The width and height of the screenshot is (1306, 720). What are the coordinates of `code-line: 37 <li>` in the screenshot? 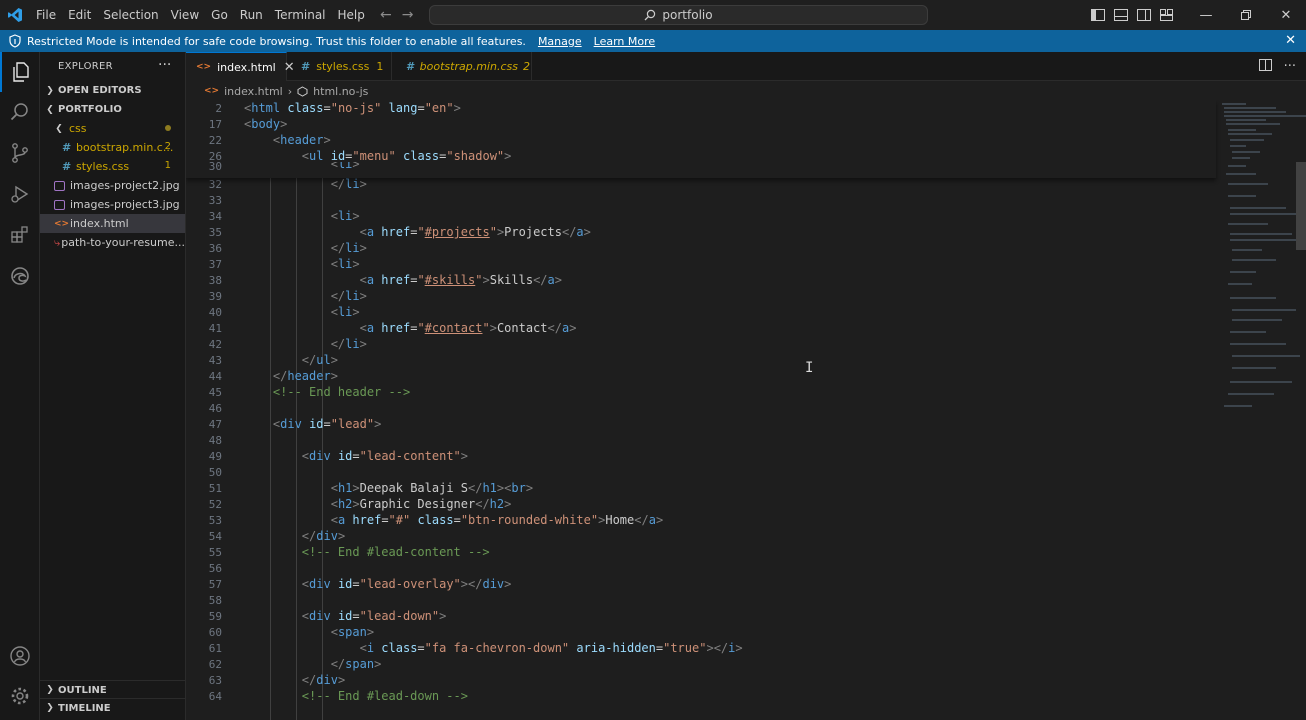 It's located at (701, 264).